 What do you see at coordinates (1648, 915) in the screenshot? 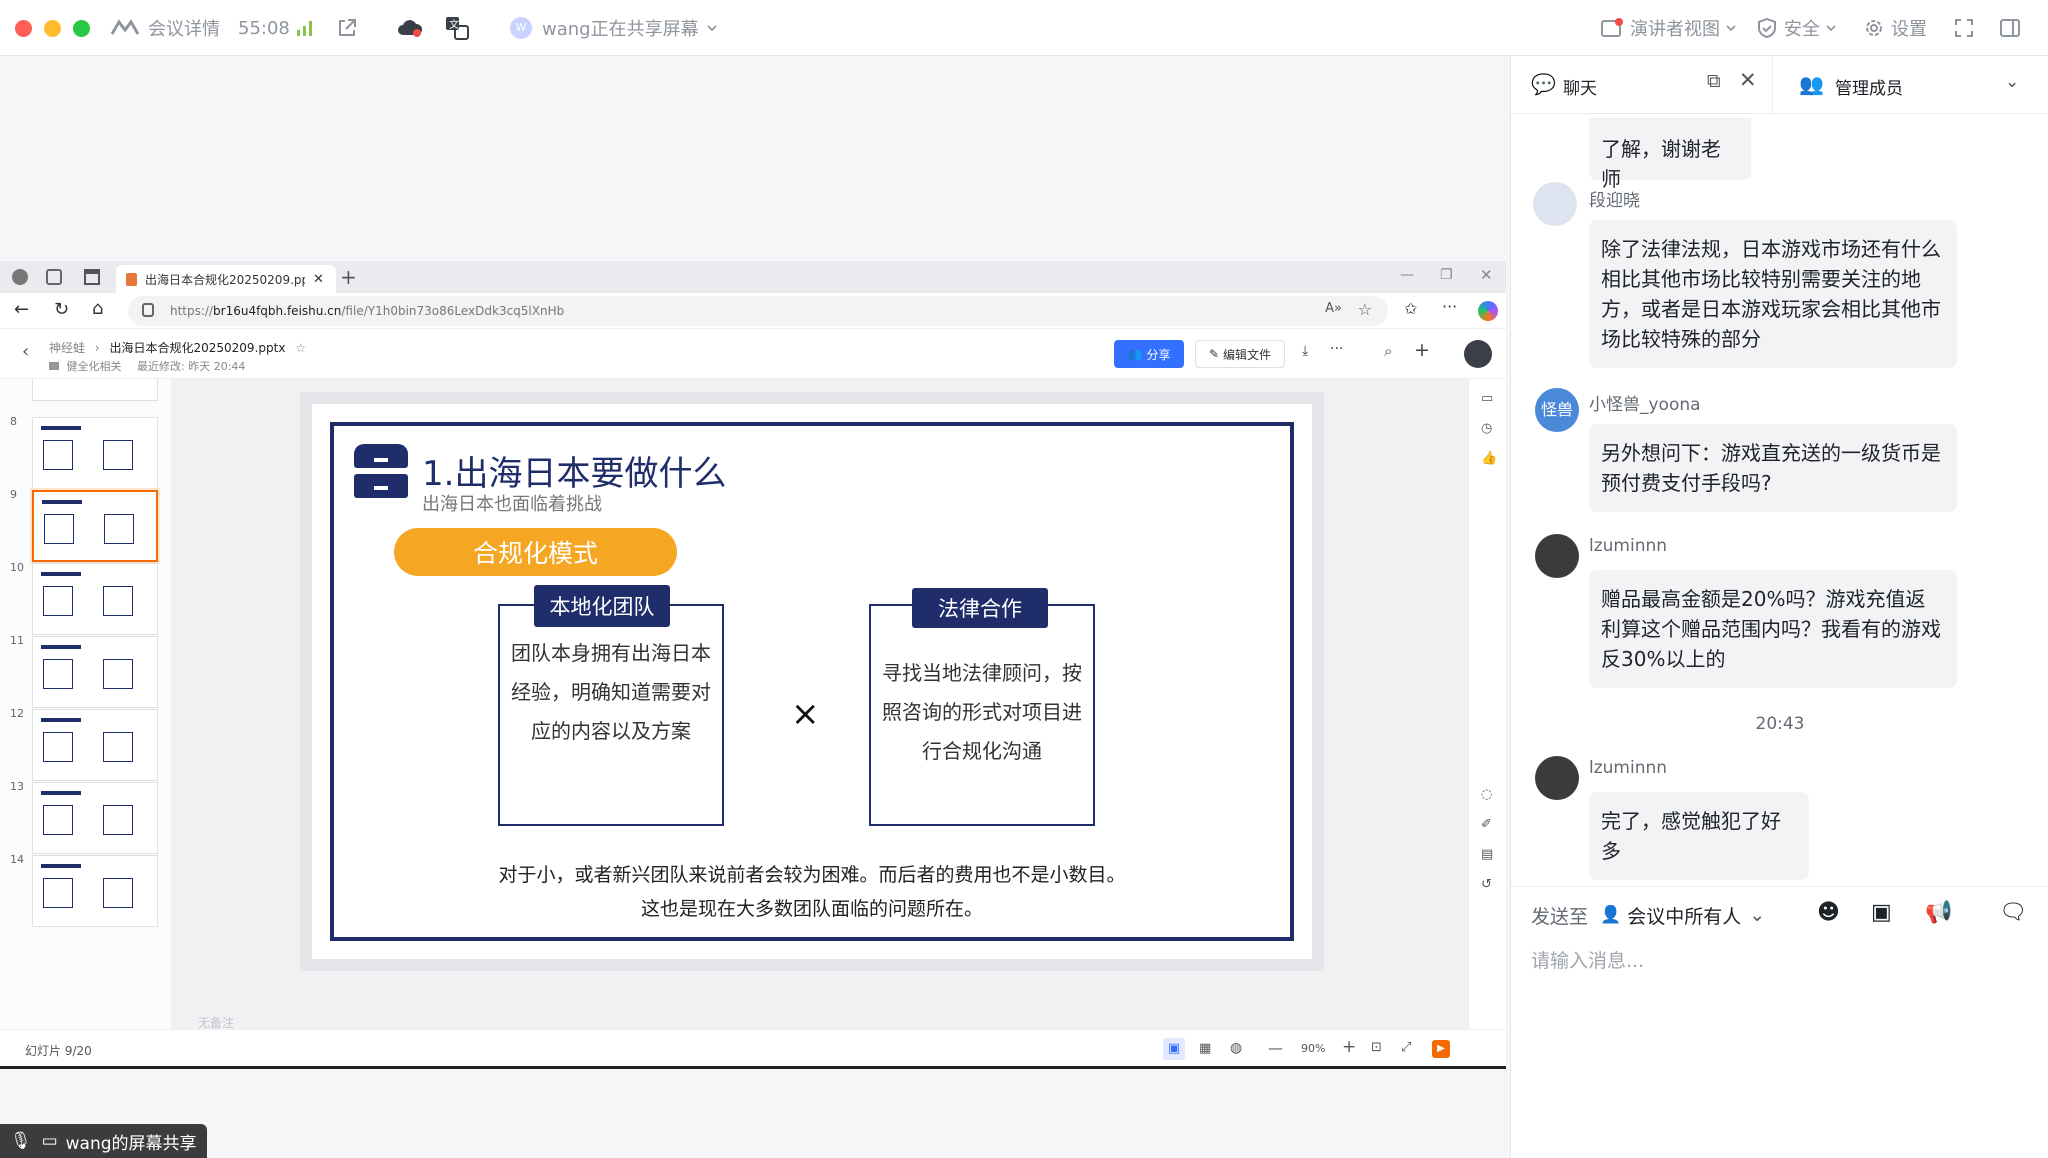
I see `send-to-selector: 发送至 👤 会议中所有人 ⌄` at bounding box center [1648, 915].